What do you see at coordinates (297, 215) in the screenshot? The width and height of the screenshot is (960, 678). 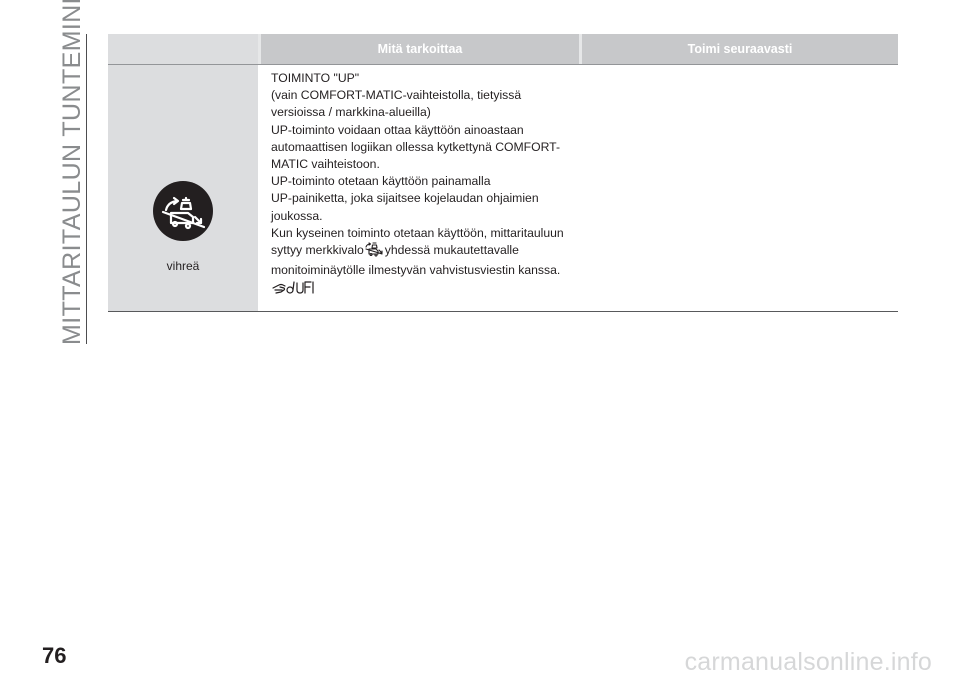 I see `meaning-line: joukossa.` at bounding box center [297, 215].